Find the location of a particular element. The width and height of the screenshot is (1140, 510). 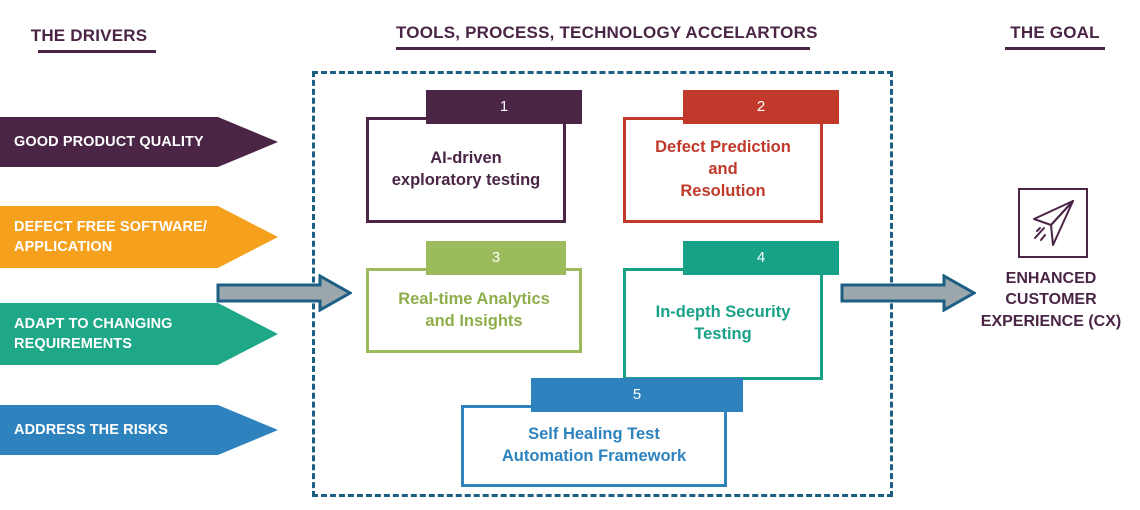

accelerator-card-3-number-bar: 3 is located at coordinates (496, 258).